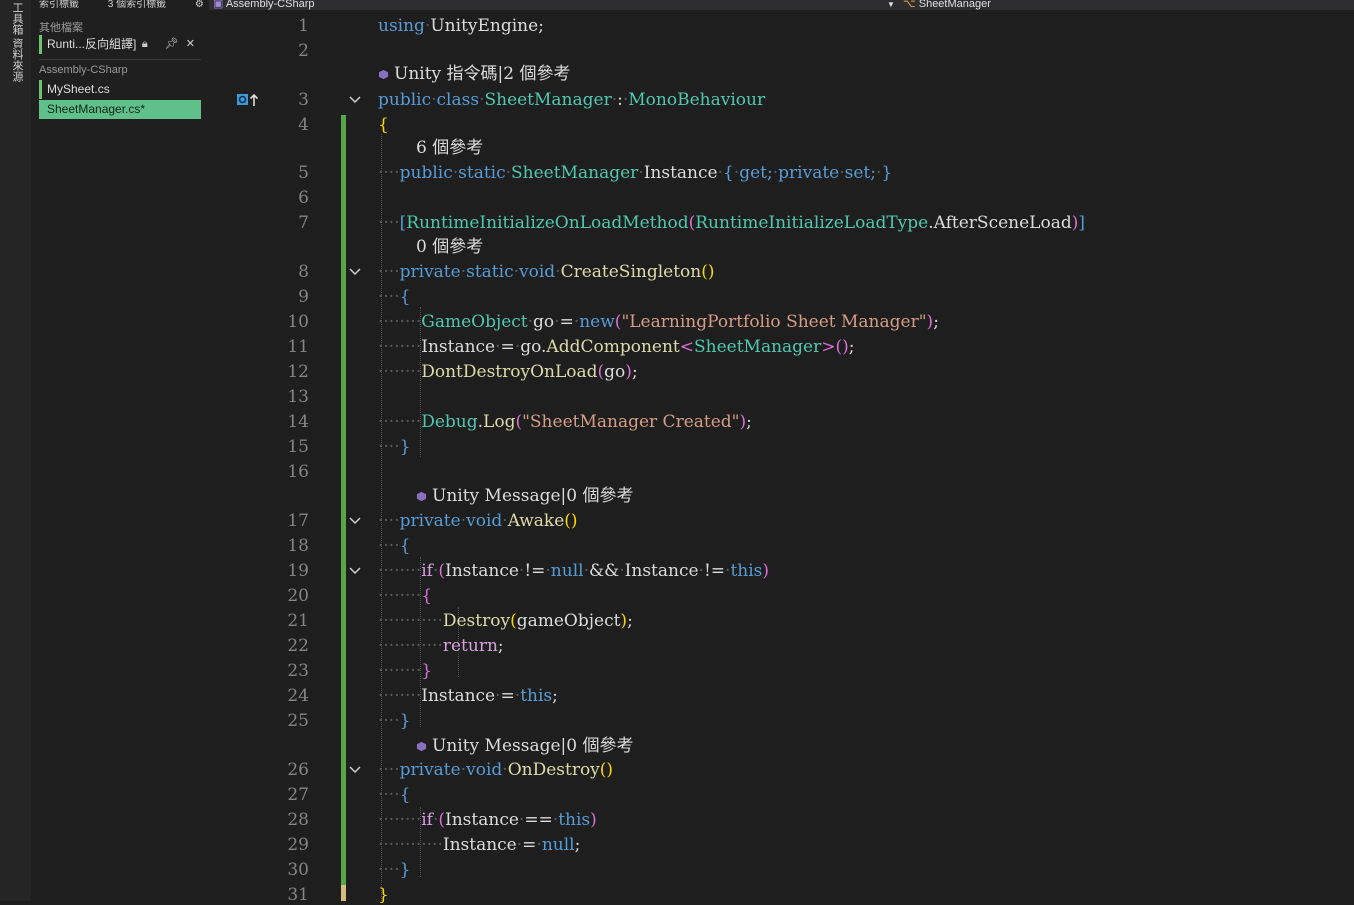 This screenshot has width=1354, height=905. What do you see at coordinates (303, 26) in the screenshot?
I see `line-number: 1` at bounding box center [303, 26].